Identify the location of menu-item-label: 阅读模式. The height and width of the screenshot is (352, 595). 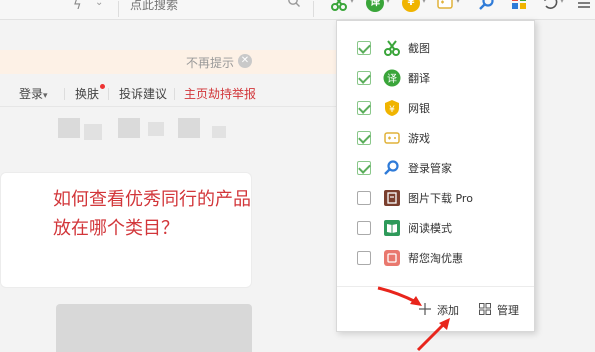
(430, 228).